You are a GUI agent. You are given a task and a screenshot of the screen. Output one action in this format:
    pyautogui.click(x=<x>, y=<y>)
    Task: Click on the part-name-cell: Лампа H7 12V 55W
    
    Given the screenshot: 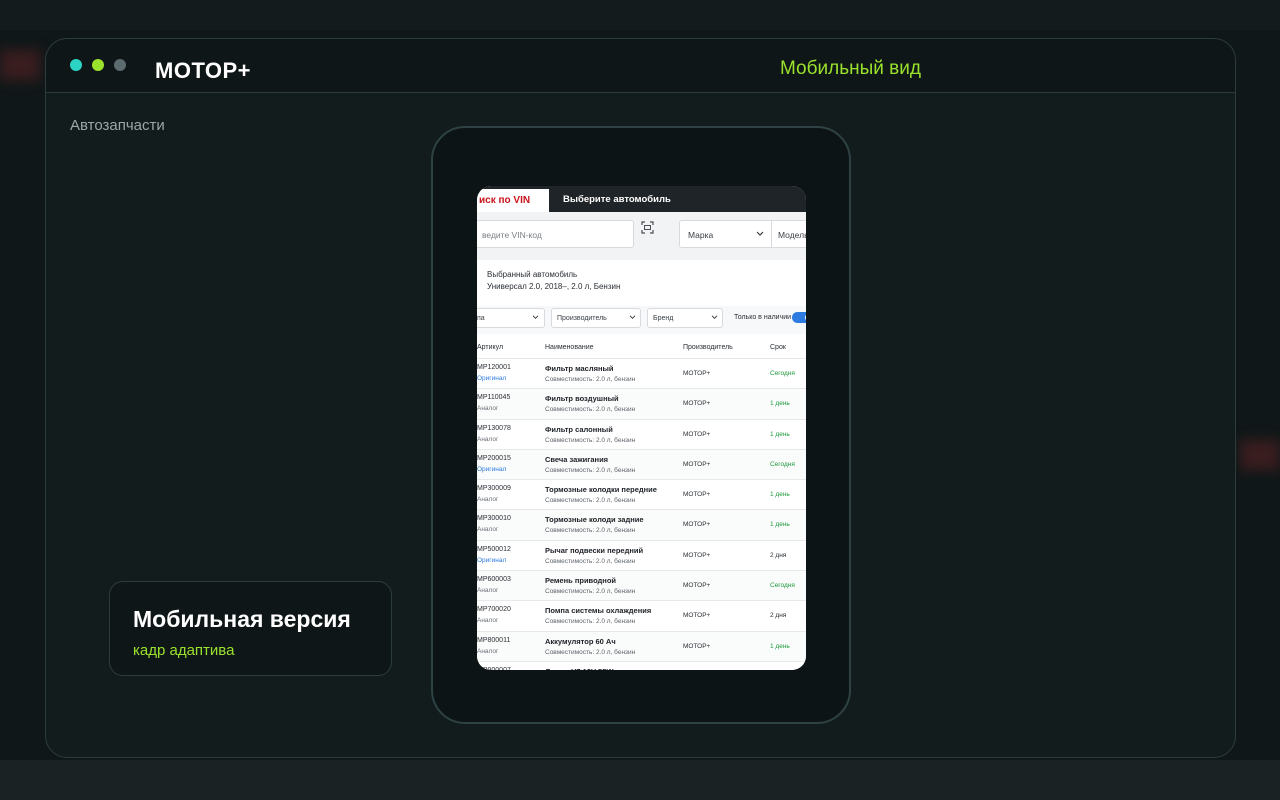 What is the action you would take?
    pyautogui.click(x=579, y=668)
    